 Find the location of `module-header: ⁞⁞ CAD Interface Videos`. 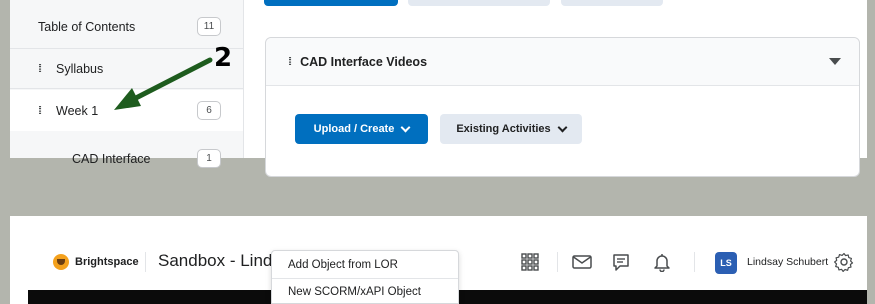

module-header: ⁞⁞ CAD Interface Videos is located at coordinates (562, 62).